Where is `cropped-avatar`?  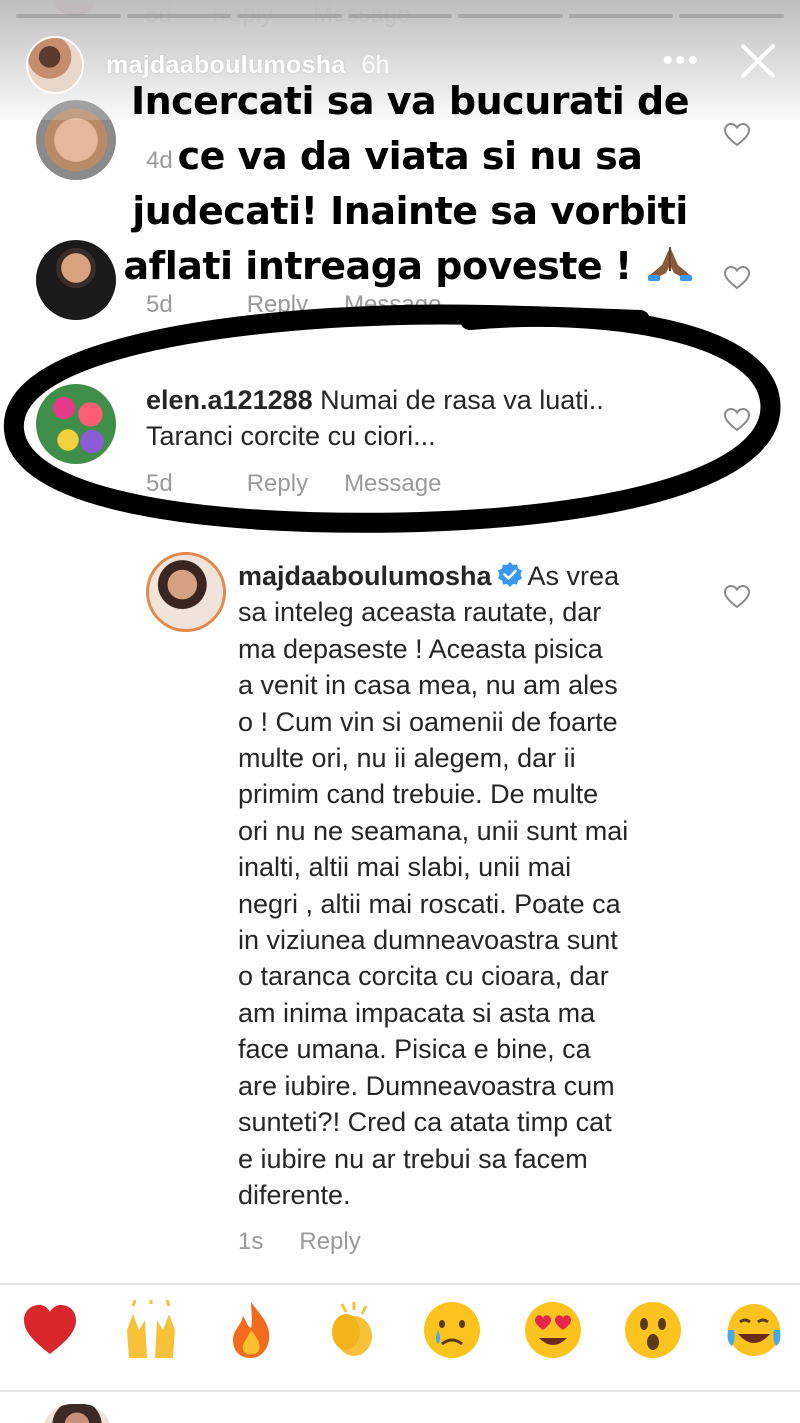 cropped-avatar is located at coordinates (77, 1413).